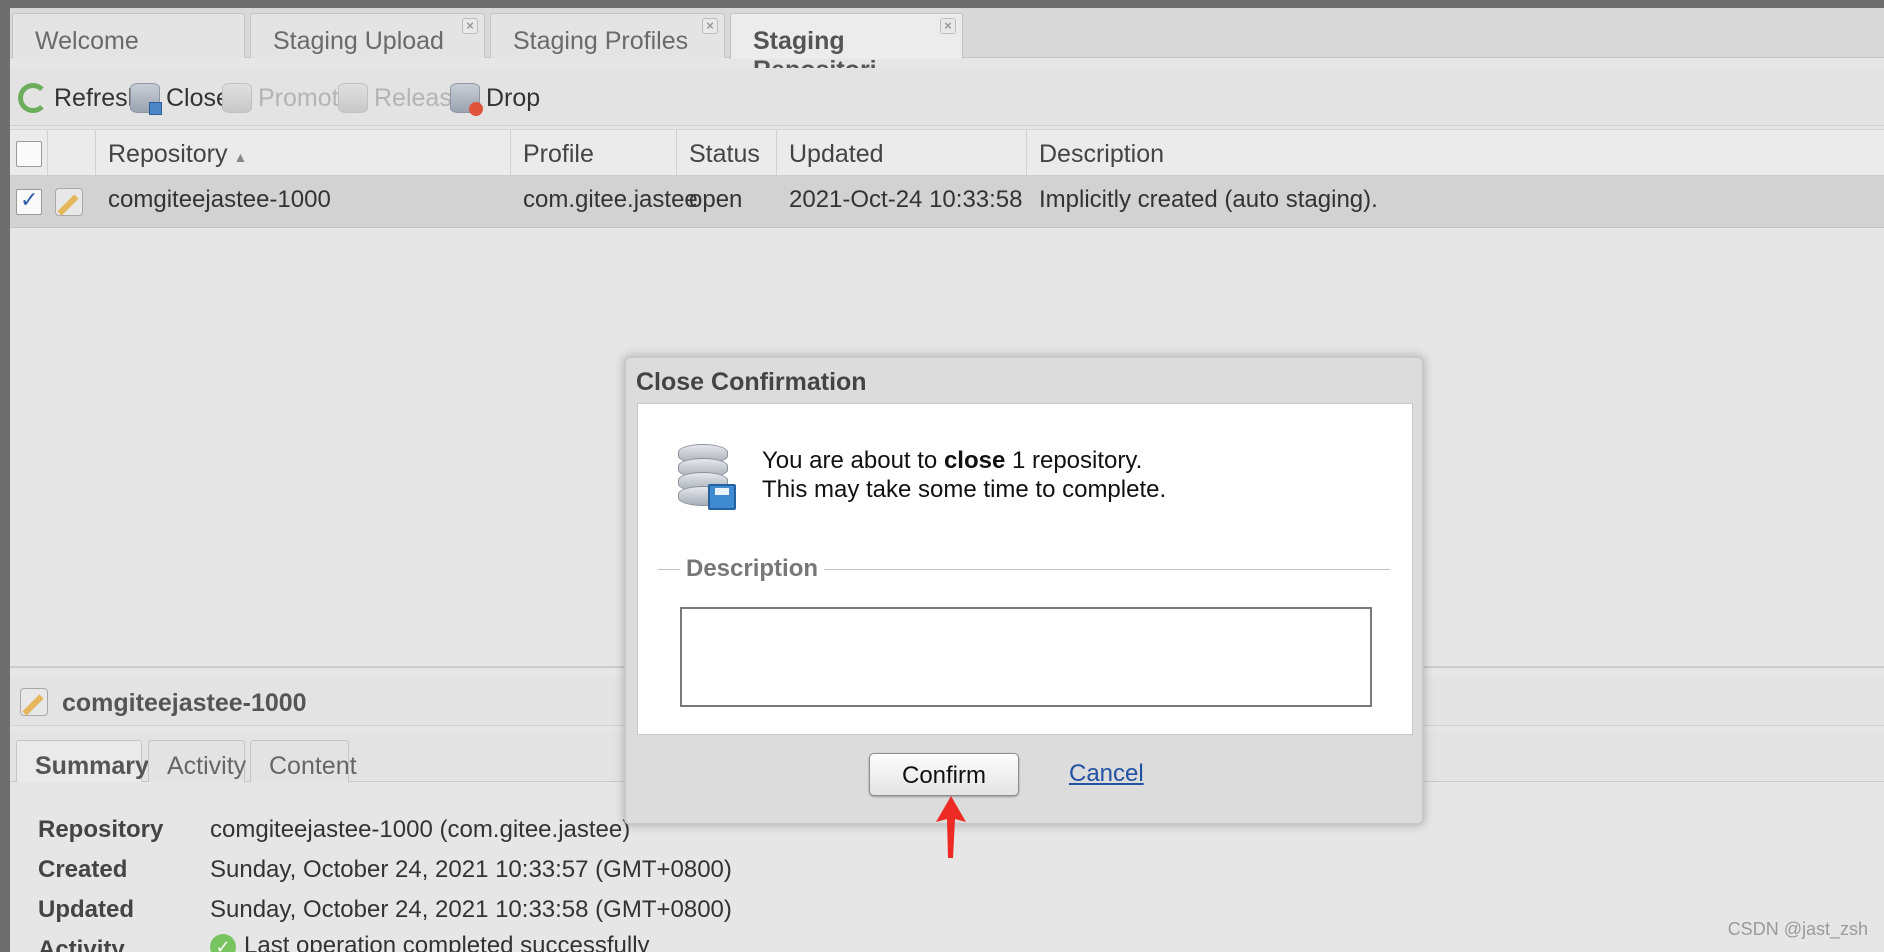  What do you see at coordinates (610, 199) in the screenshot?
I see `cell-profile: com.gitee.jastee` at bounding box center [610, 199].